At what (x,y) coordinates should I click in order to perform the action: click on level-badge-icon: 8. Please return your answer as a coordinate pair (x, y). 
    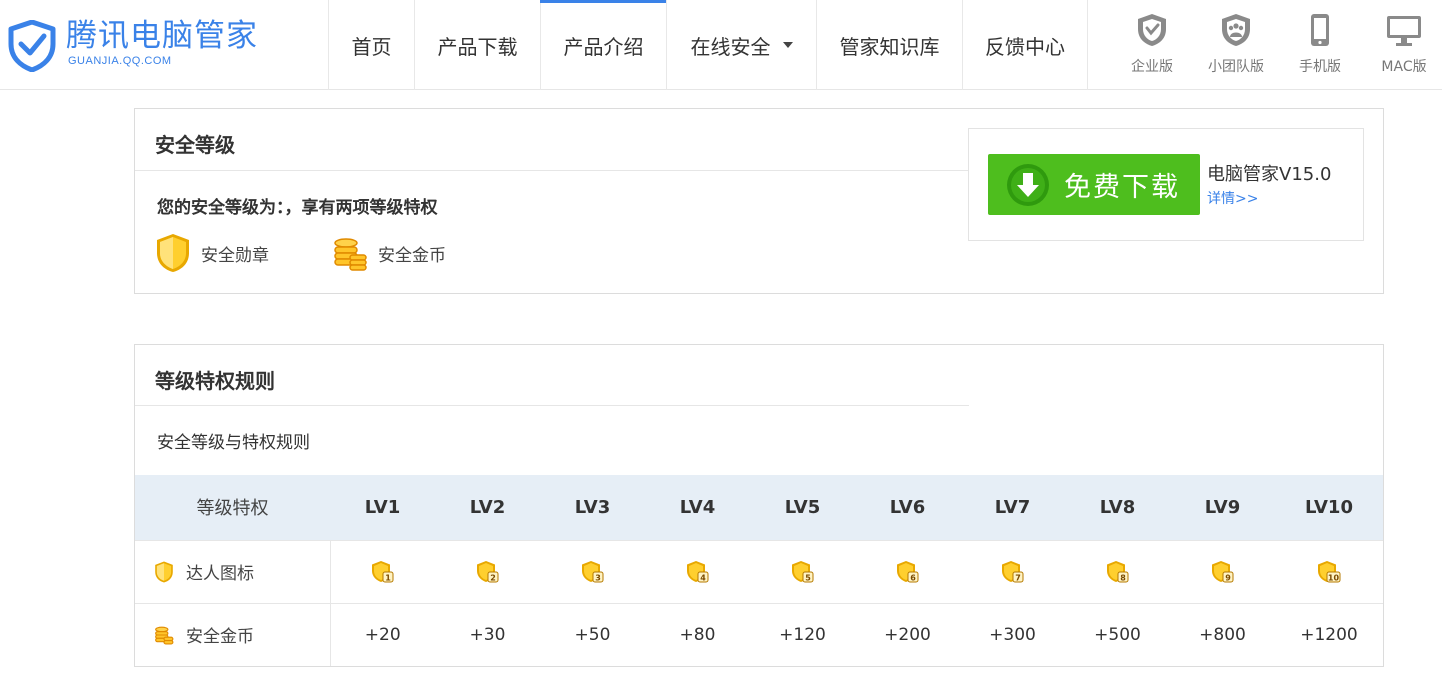
    Looking at the image, I should click on (1117, 571).